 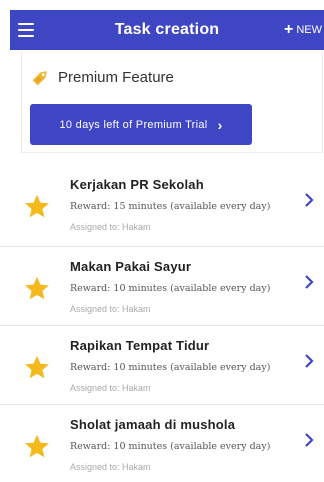 What do you see at coordinates (220, 124) in the screenshot?
I see `chevron-right-icon: ›` at bounding box center [220, 124].